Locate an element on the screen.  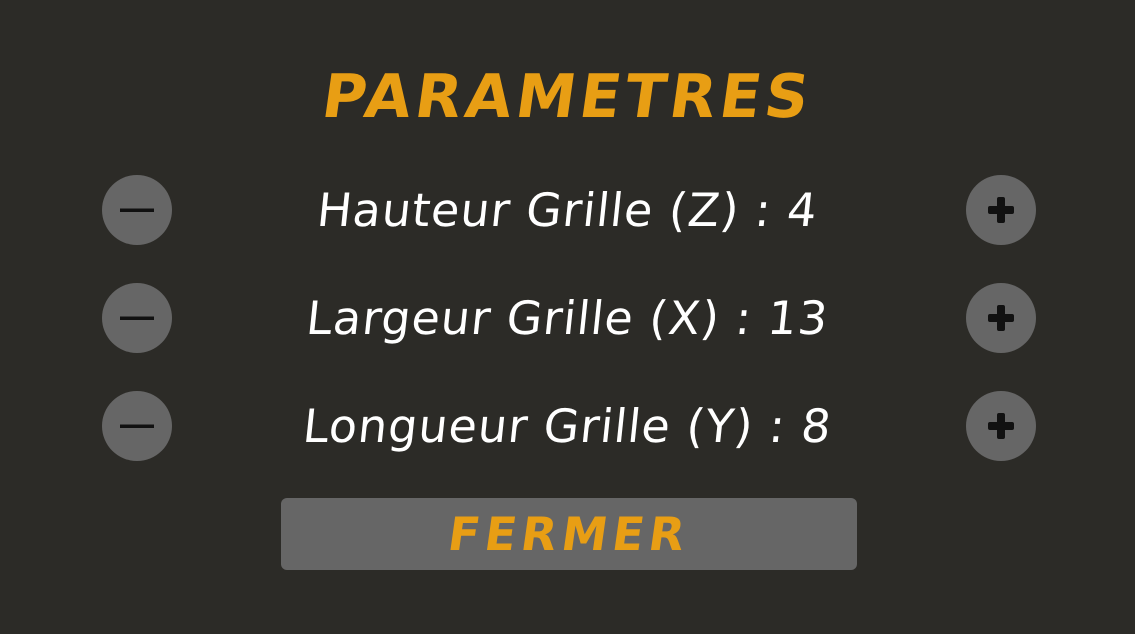
close-button-label: FERMER is located at coordinates (569, 534).